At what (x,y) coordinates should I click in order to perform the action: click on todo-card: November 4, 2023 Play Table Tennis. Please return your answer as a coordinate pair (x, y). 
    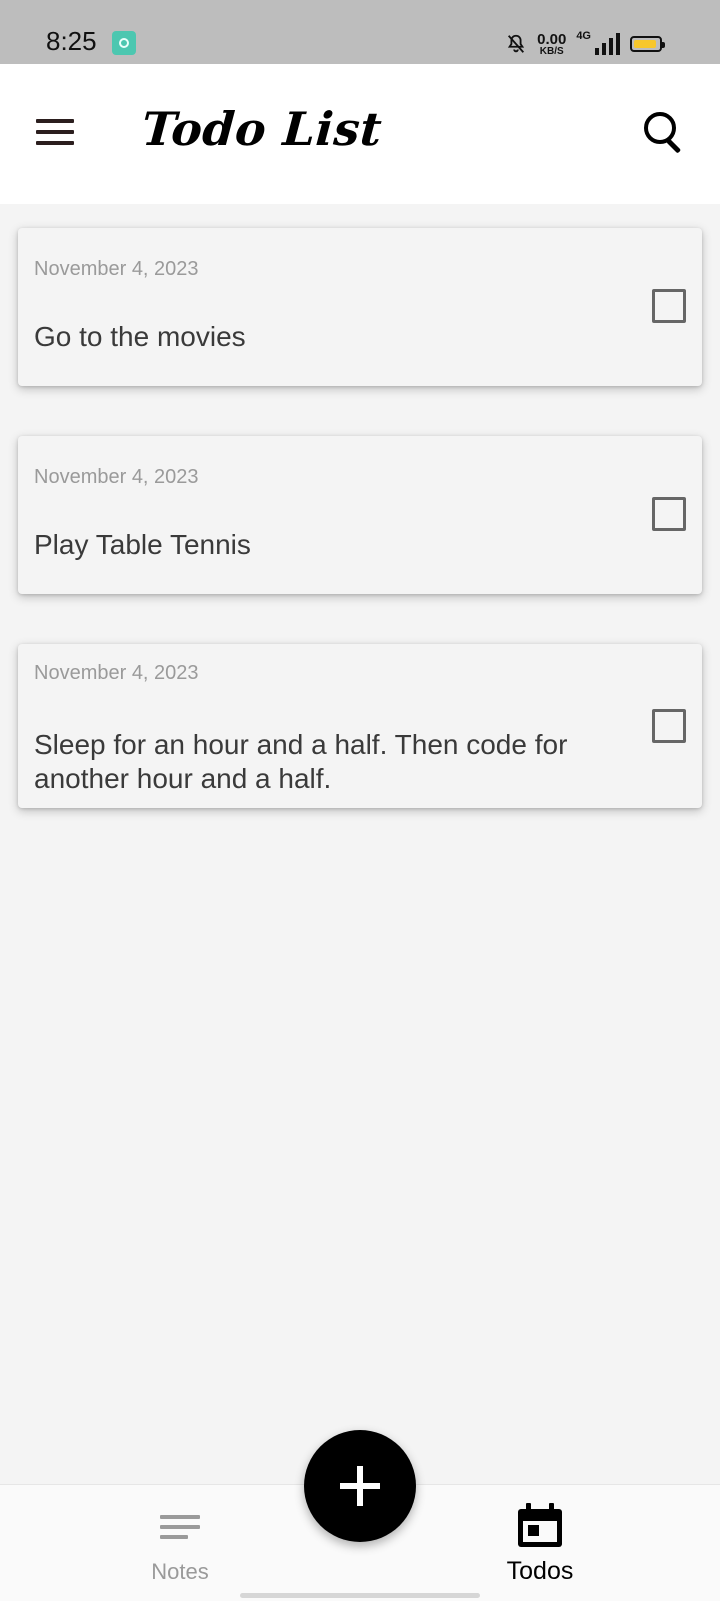
    Looking at the image, I should click on (360, 515).